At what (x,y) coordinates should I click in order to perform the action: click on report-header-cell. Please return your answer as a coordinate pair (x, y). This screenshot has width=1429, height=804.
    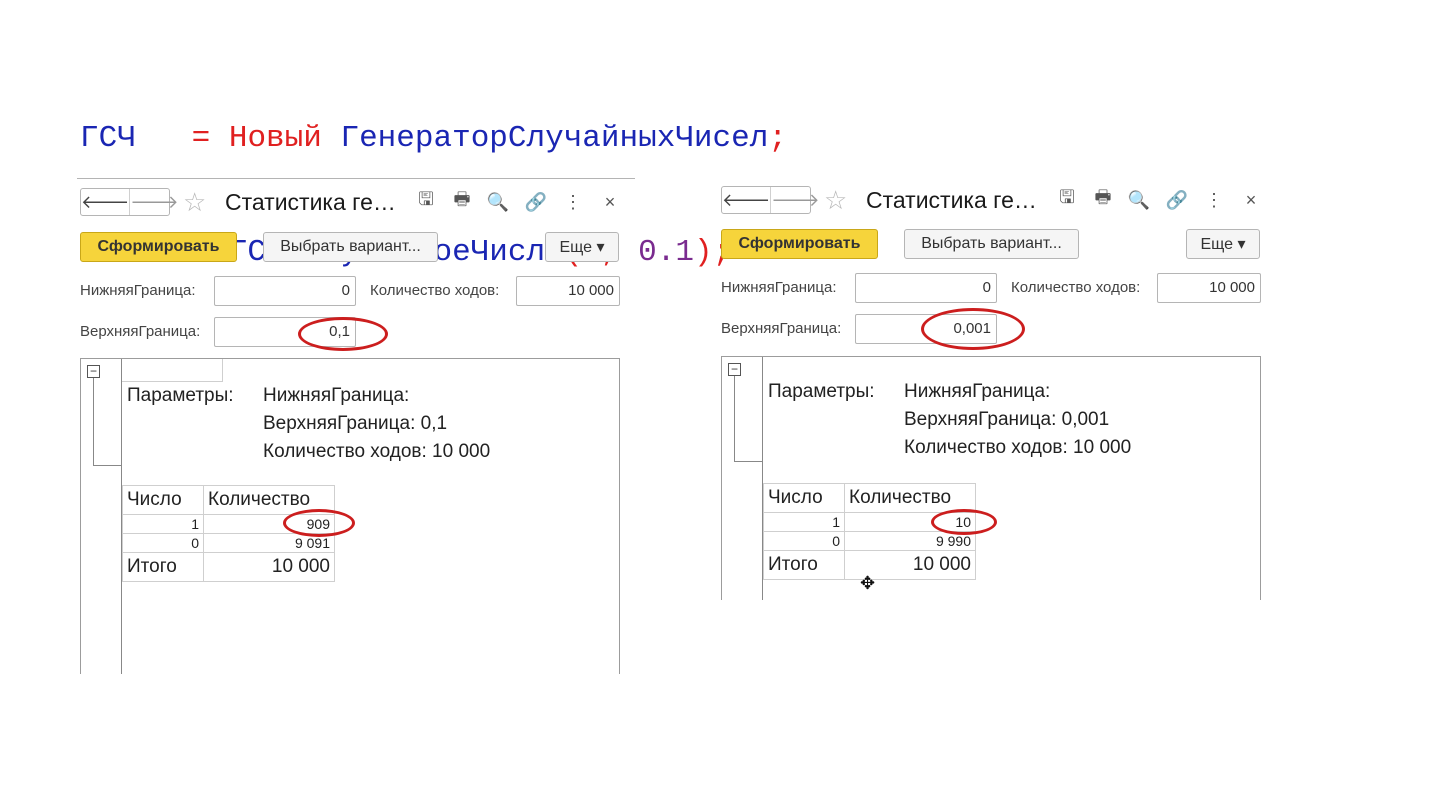
    Looking at the image, I should click on (172, 370).